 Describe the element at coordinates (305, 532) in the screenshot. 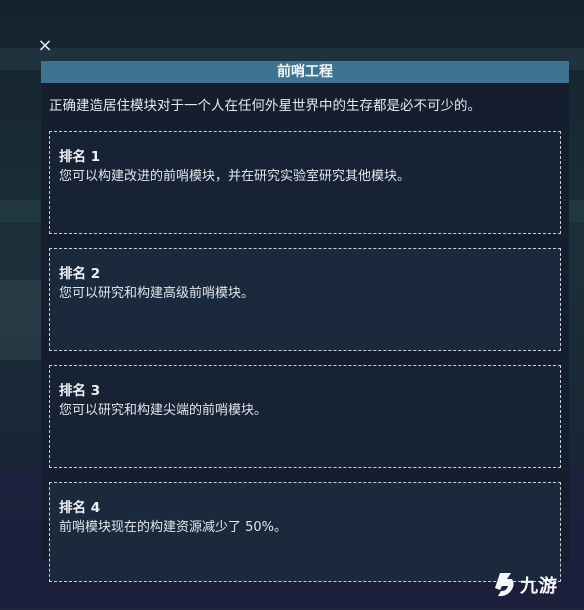

I see `rank-card-4: 排名 4 前哨模块现在的构建资源减少了 50%。` at that location.